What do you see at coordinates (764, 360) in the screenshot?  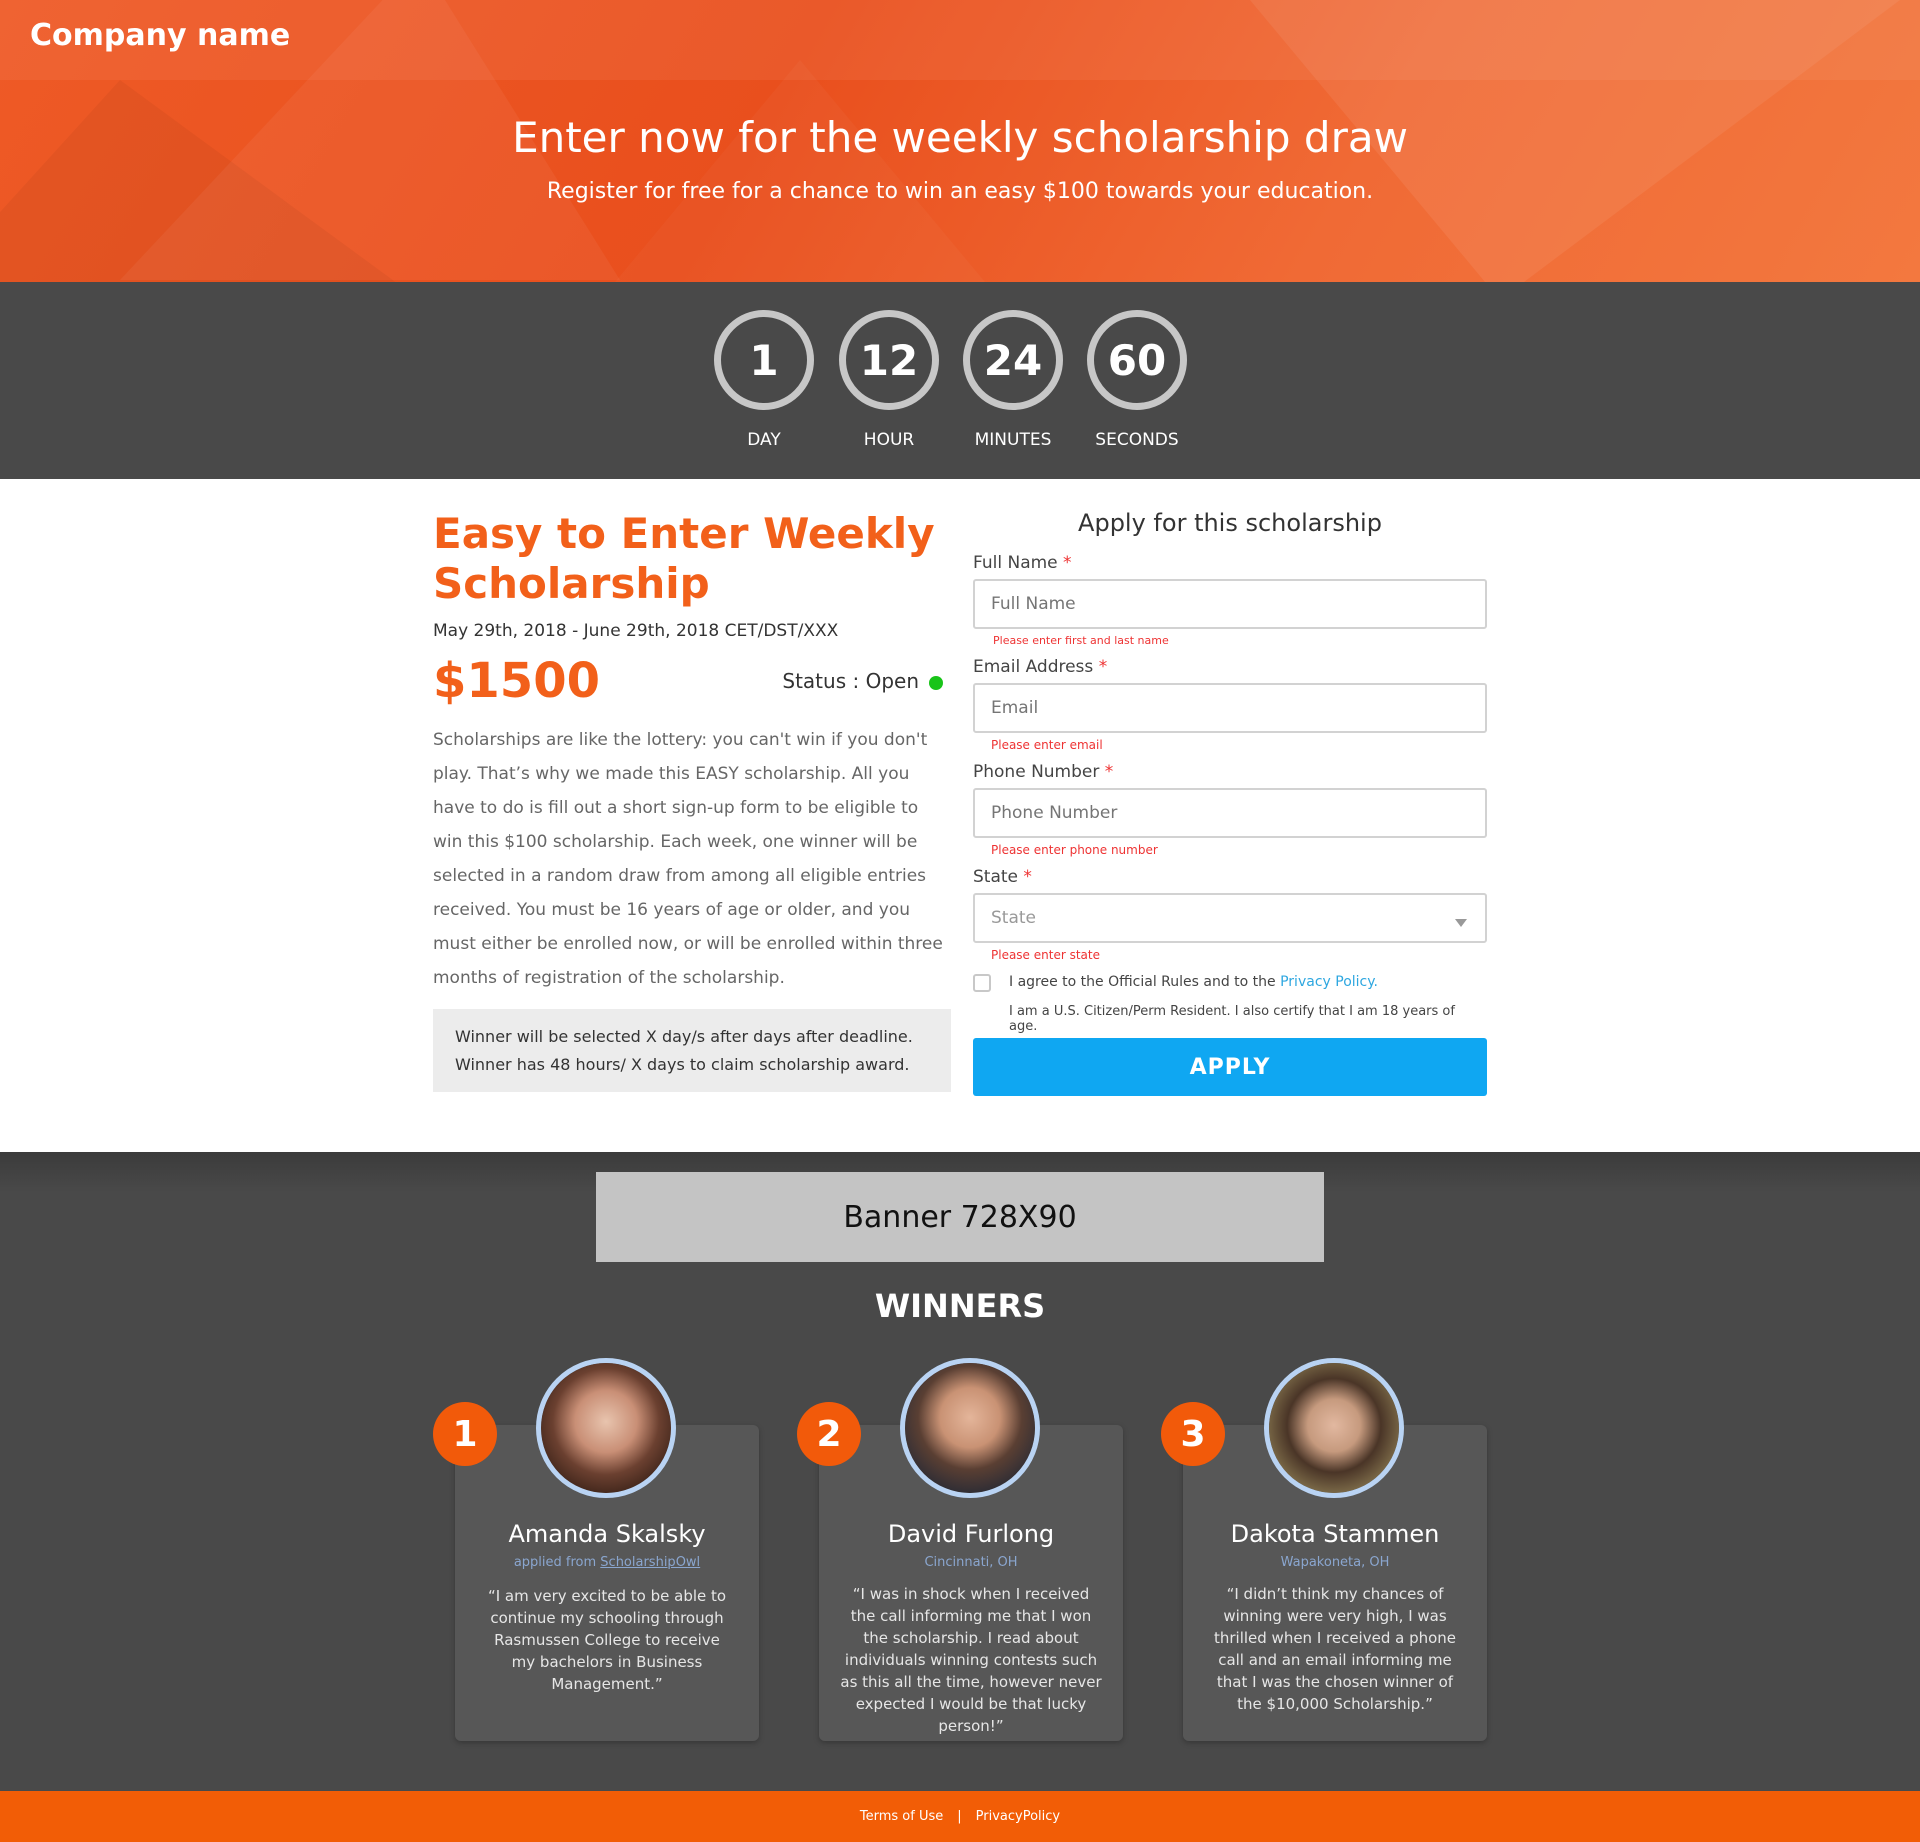 I see `countdown-value: 1` at bounding box center [764, 360].